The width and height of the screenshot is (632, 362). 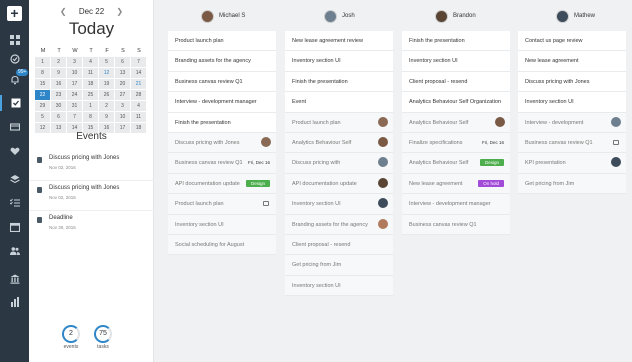 I want to click on calendar-day: 14, so click(x=139, y=73).